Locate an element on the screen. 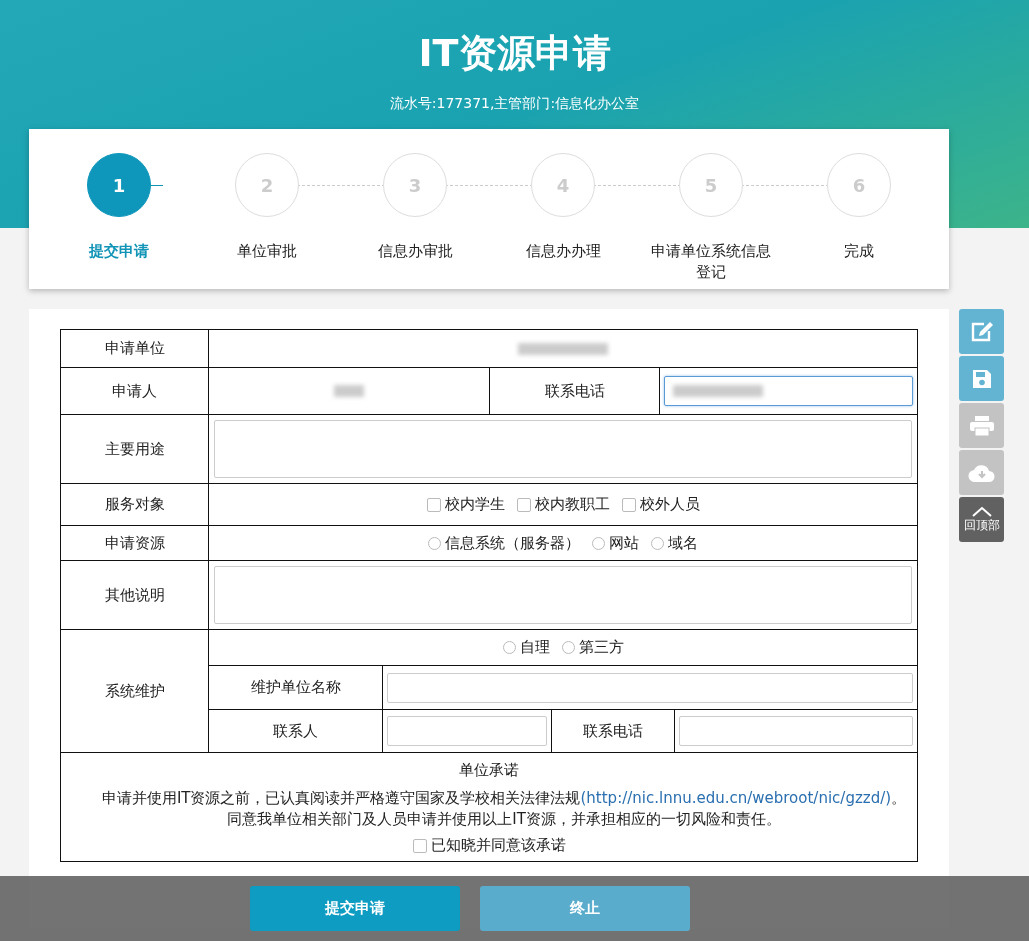 The image size is (1029, 941). pledge-text: 申请并使用IT资源之前，已认真阅读并严格遵守国家及学校相关法律法规(http://nic.lnnu.edu.cn/webroot/nic/gzzd/)。 is located at coordinates (504, 798).